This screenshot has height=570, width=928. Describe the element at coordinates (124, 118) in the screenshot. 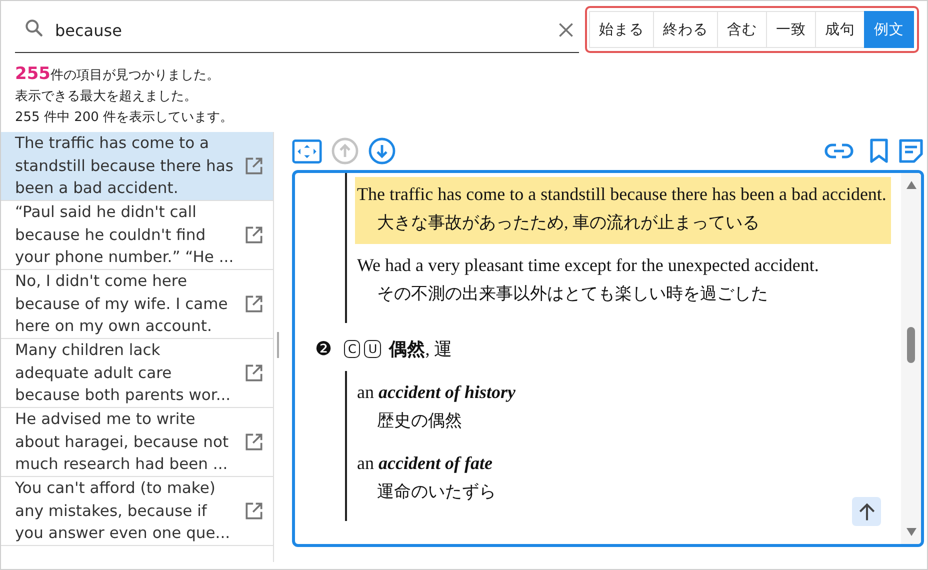

I see `result-info-text: 255 件中 200 件を表示しています。` at that location.